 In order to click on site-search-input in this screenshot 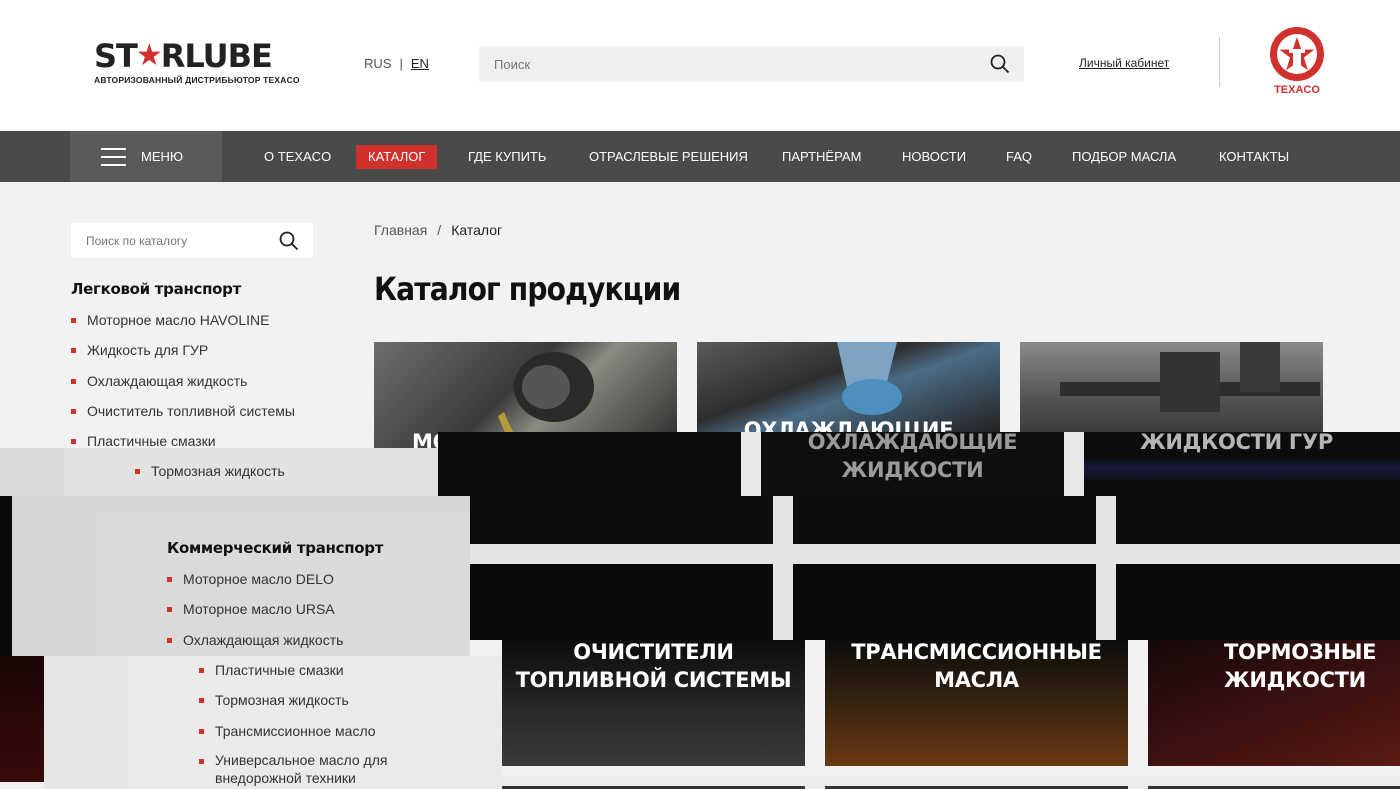, I will do `click(751, 64)`.